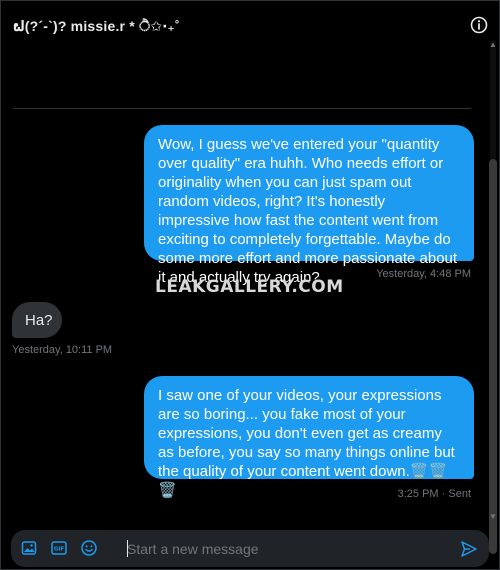 The image size is (500, 570). I want to click on conversation-title: ຝ(?´-`)? missie.r * ੈ✩‧₊˚, so click(96, 25).